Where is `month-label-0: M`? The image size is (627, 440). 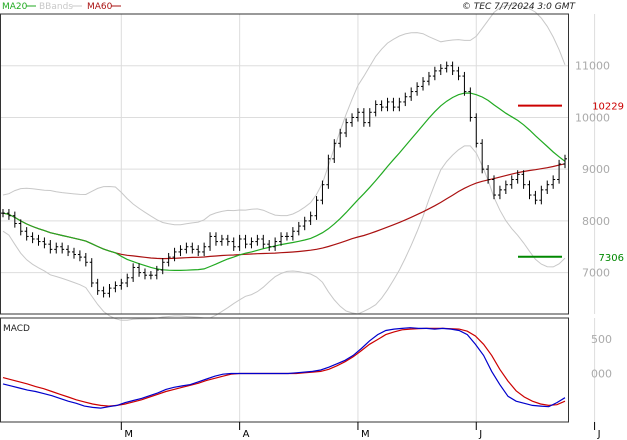 month-label-0: M is located at coordinates (128, 434).